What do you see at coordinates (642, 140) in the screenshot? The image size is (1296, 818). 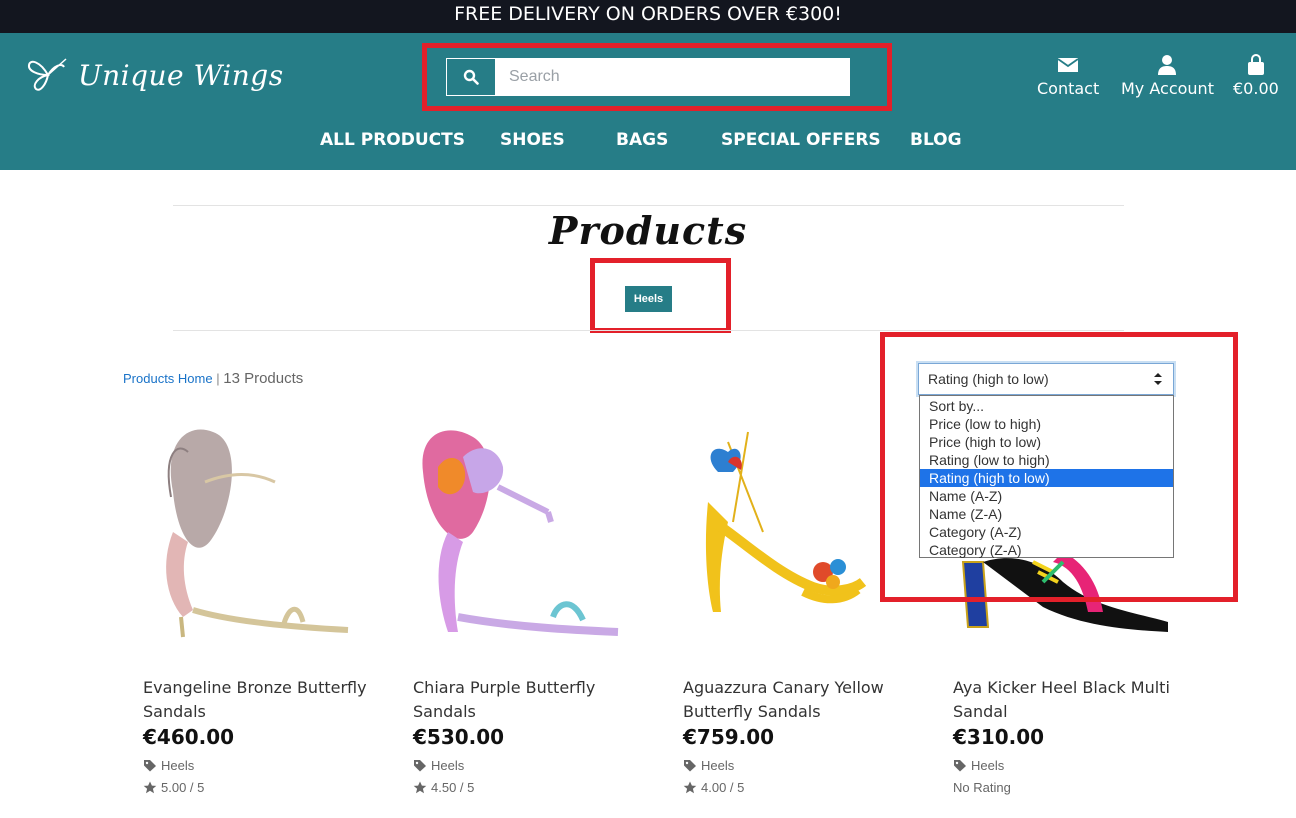 I see `nav-bags: BAGS` at bounding box center [642, 140].